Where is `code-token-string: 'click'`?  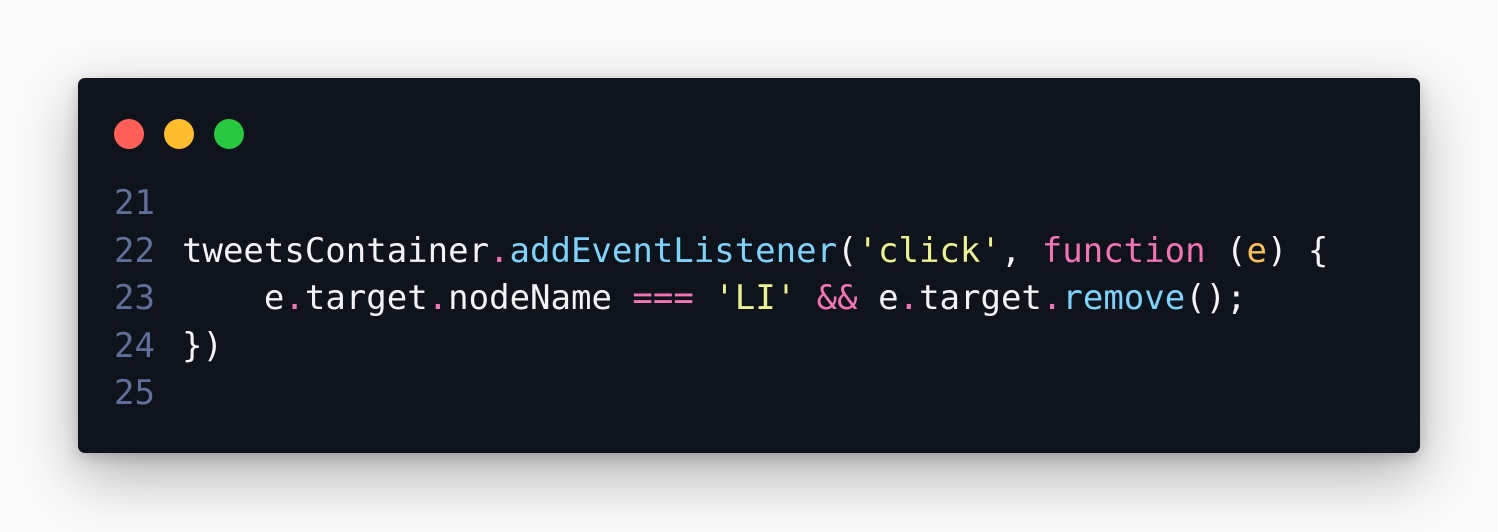
code-token-string: 'click' is located at coordinates (929, 250).